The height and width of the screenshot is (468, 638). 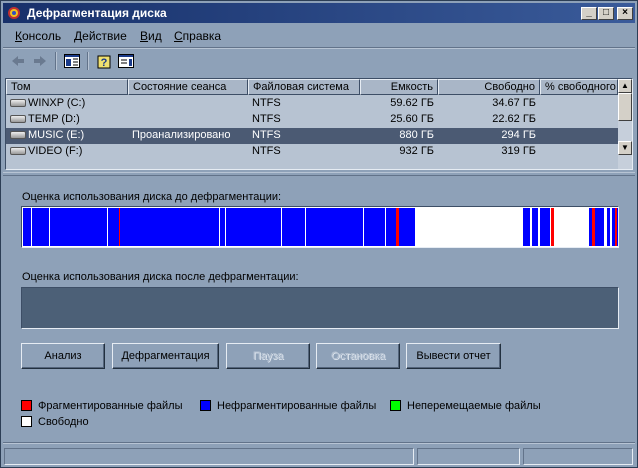 What do you see at coordinates (625, 86) in the screenshot?
I see `scroll-up-button: ▲` at bounding box center [625, 86].